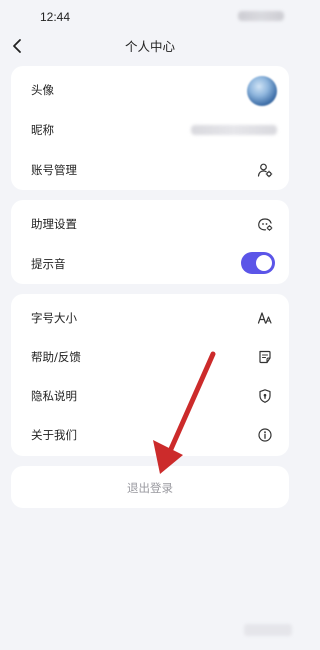  What do you see at coordinates (150, 224) in the screenshot?
I see `row-assistant-settings: 助理设置` at bounding box center [150, 224].